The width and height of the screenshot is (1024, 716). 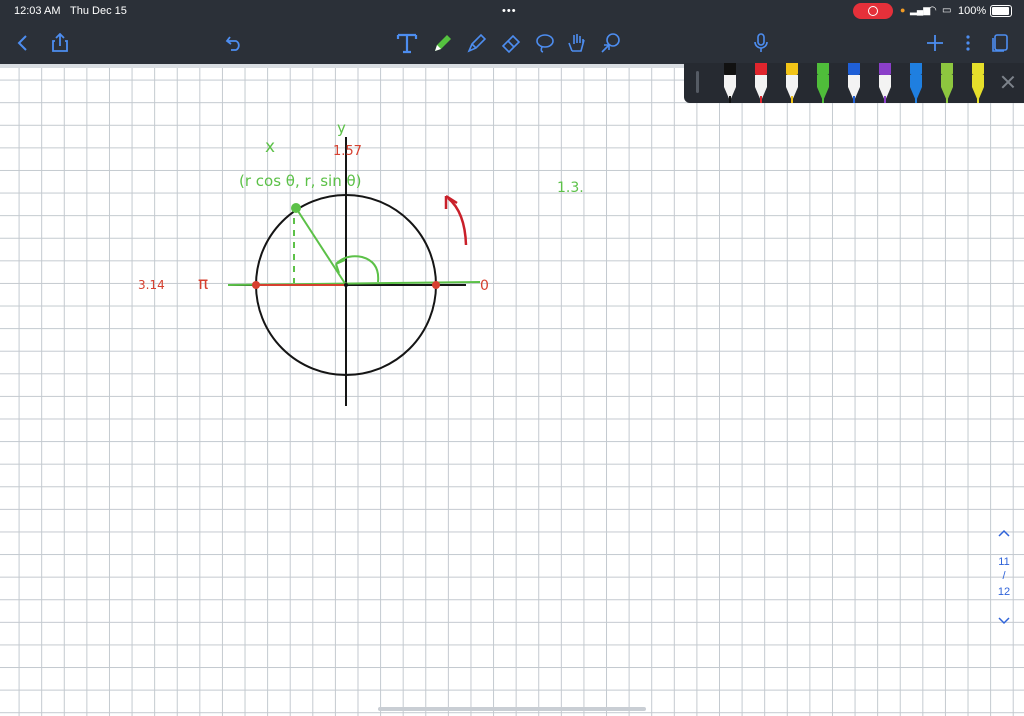 I want to click on point-left, so click(x=256, y=285).